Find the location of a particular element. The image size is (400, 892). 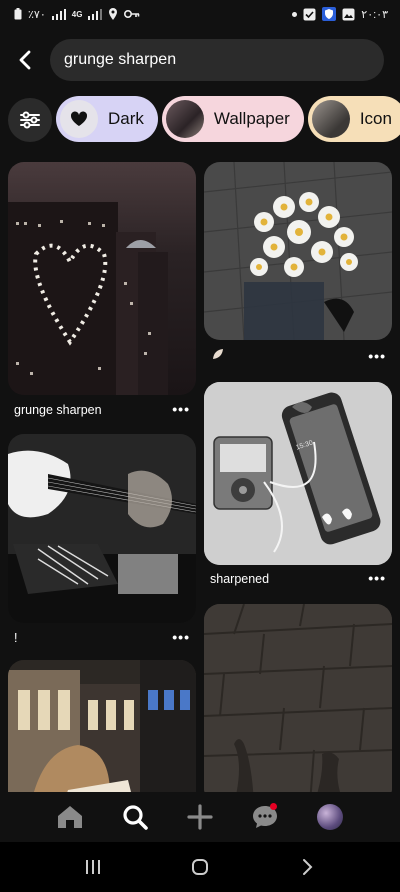

plus-icon is located at coordinates (200, 817).